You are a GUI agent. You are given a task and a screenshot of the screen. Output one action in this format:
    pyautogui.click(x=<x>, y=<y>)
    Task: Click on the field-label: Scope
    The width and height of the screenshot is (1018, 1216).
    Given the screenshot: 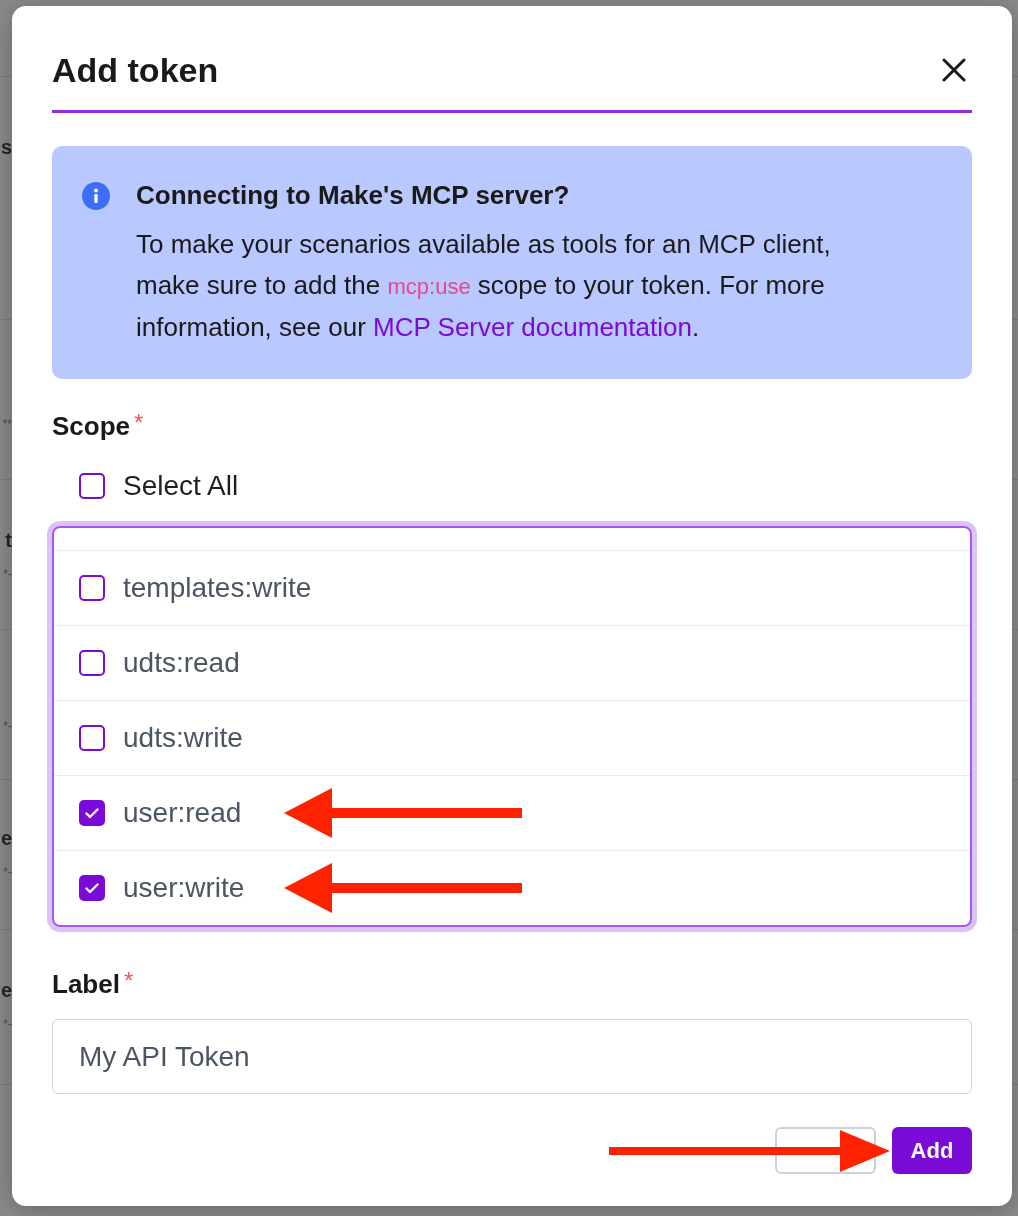 What is the action you would take?
    pyautogui.click(x=91, y=426)
    